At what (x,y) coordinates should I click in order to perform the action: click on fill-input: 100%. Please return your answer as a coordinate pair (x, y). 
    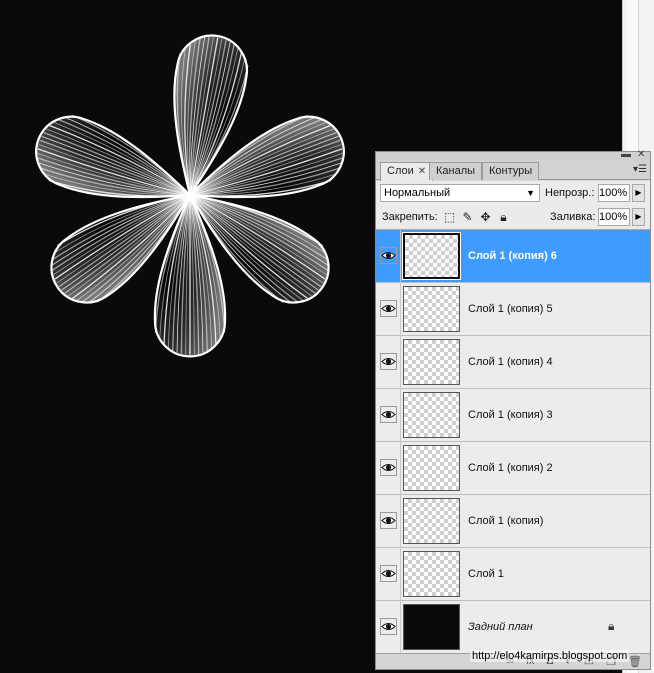
    Looking at the image, I should click on (614, 217).